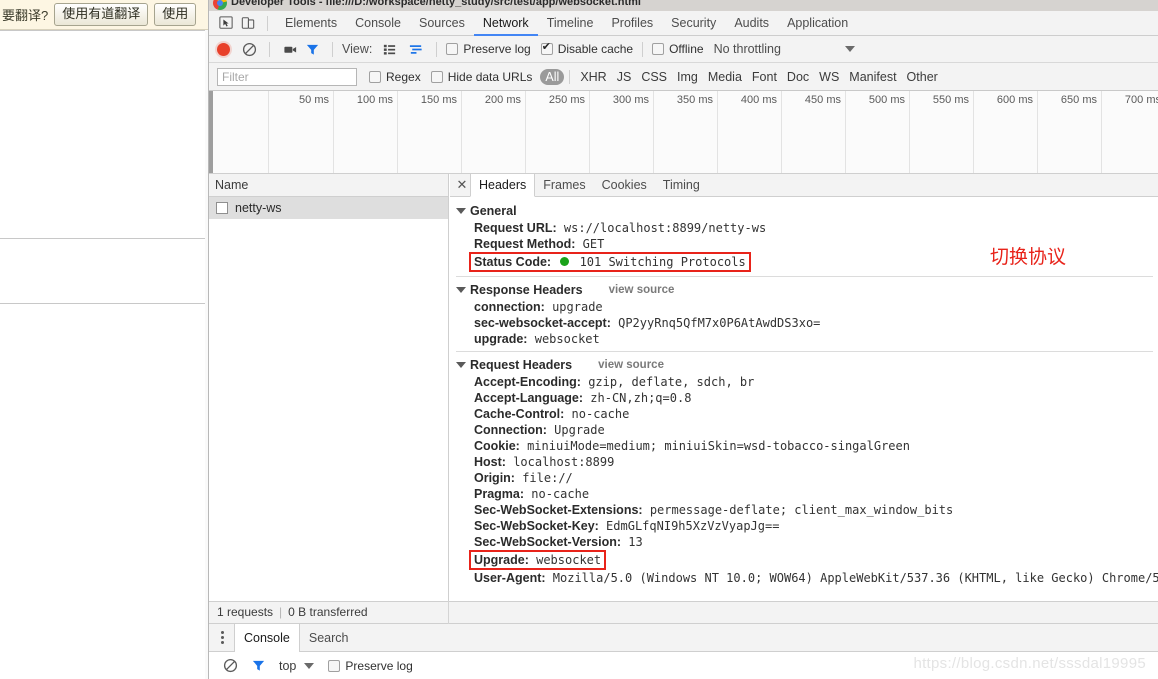 This screenshot has height=679, width=1158. What do you see at coordinates (490, 462) in the screenshot?
I see `request-key-host: Host:` at bounding box center [490, 462].